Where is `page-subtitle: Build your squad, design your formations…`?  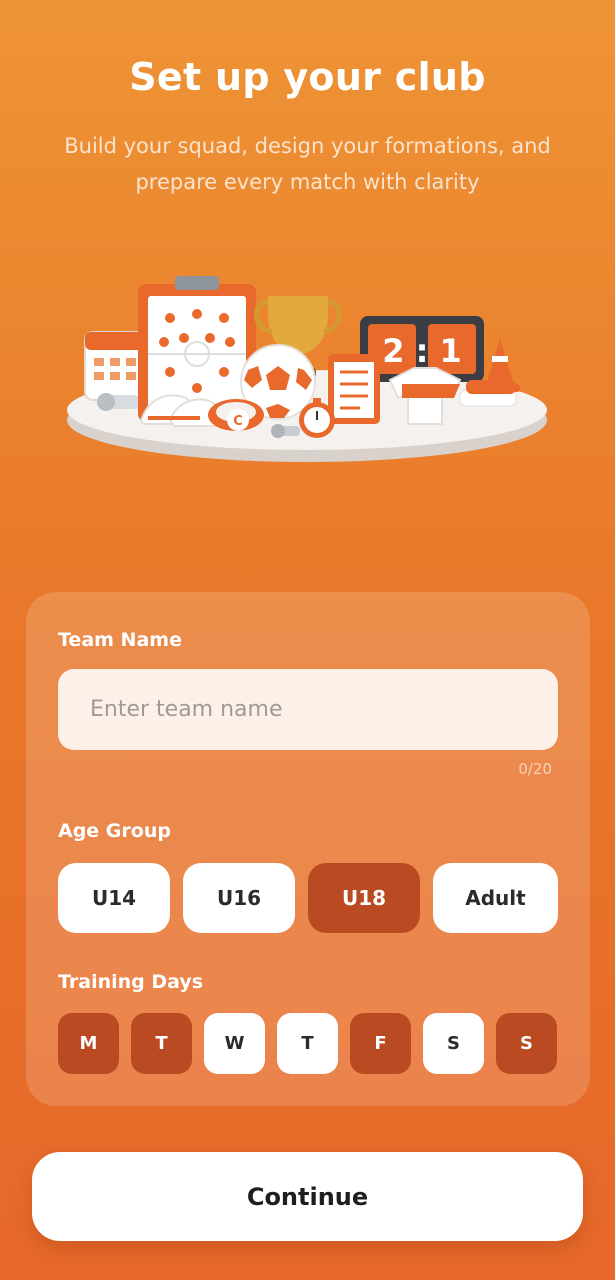 page-subtitle: Build your squad, design your formations… is located at coordinates (307, 164).